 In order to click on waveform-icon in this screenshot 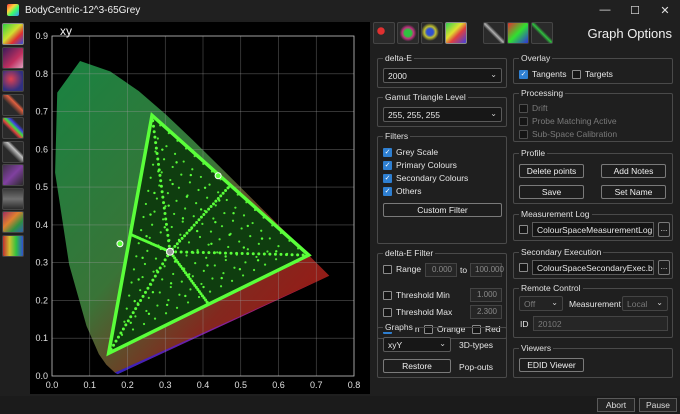, I will do `click(13, 245)`.